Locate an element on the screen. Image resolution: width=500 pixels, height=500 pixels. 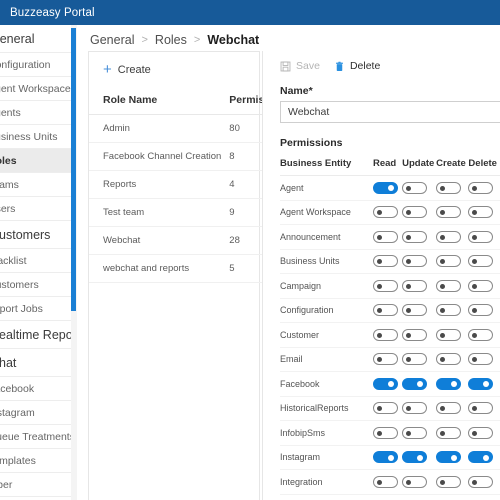
sidebar-item-agent-workspaces: Agent Workspaces is located at coordinates (36, 89).